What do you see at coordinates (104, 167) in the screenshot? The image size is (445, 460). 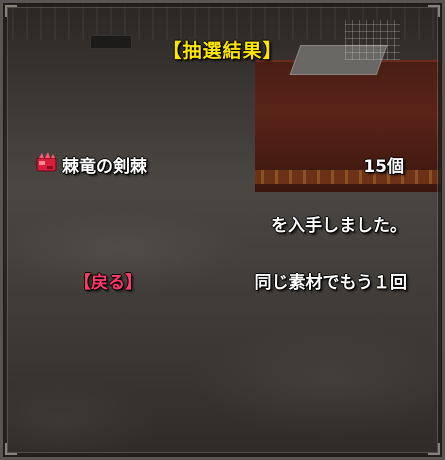 I see `item-name: 棘竜の剣棘` at bounding box center [104, 167].